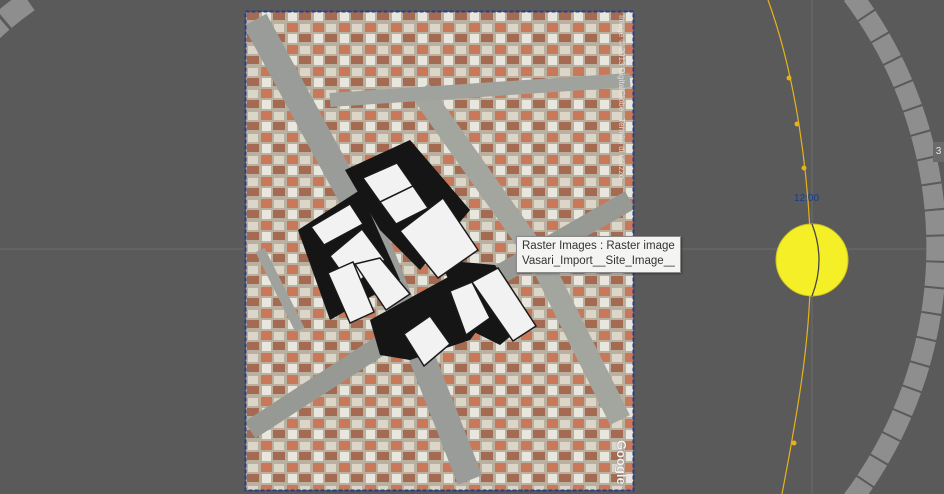 The image size is (944, 494). I want to click on compass-side-label: 3, so click(938, 152).